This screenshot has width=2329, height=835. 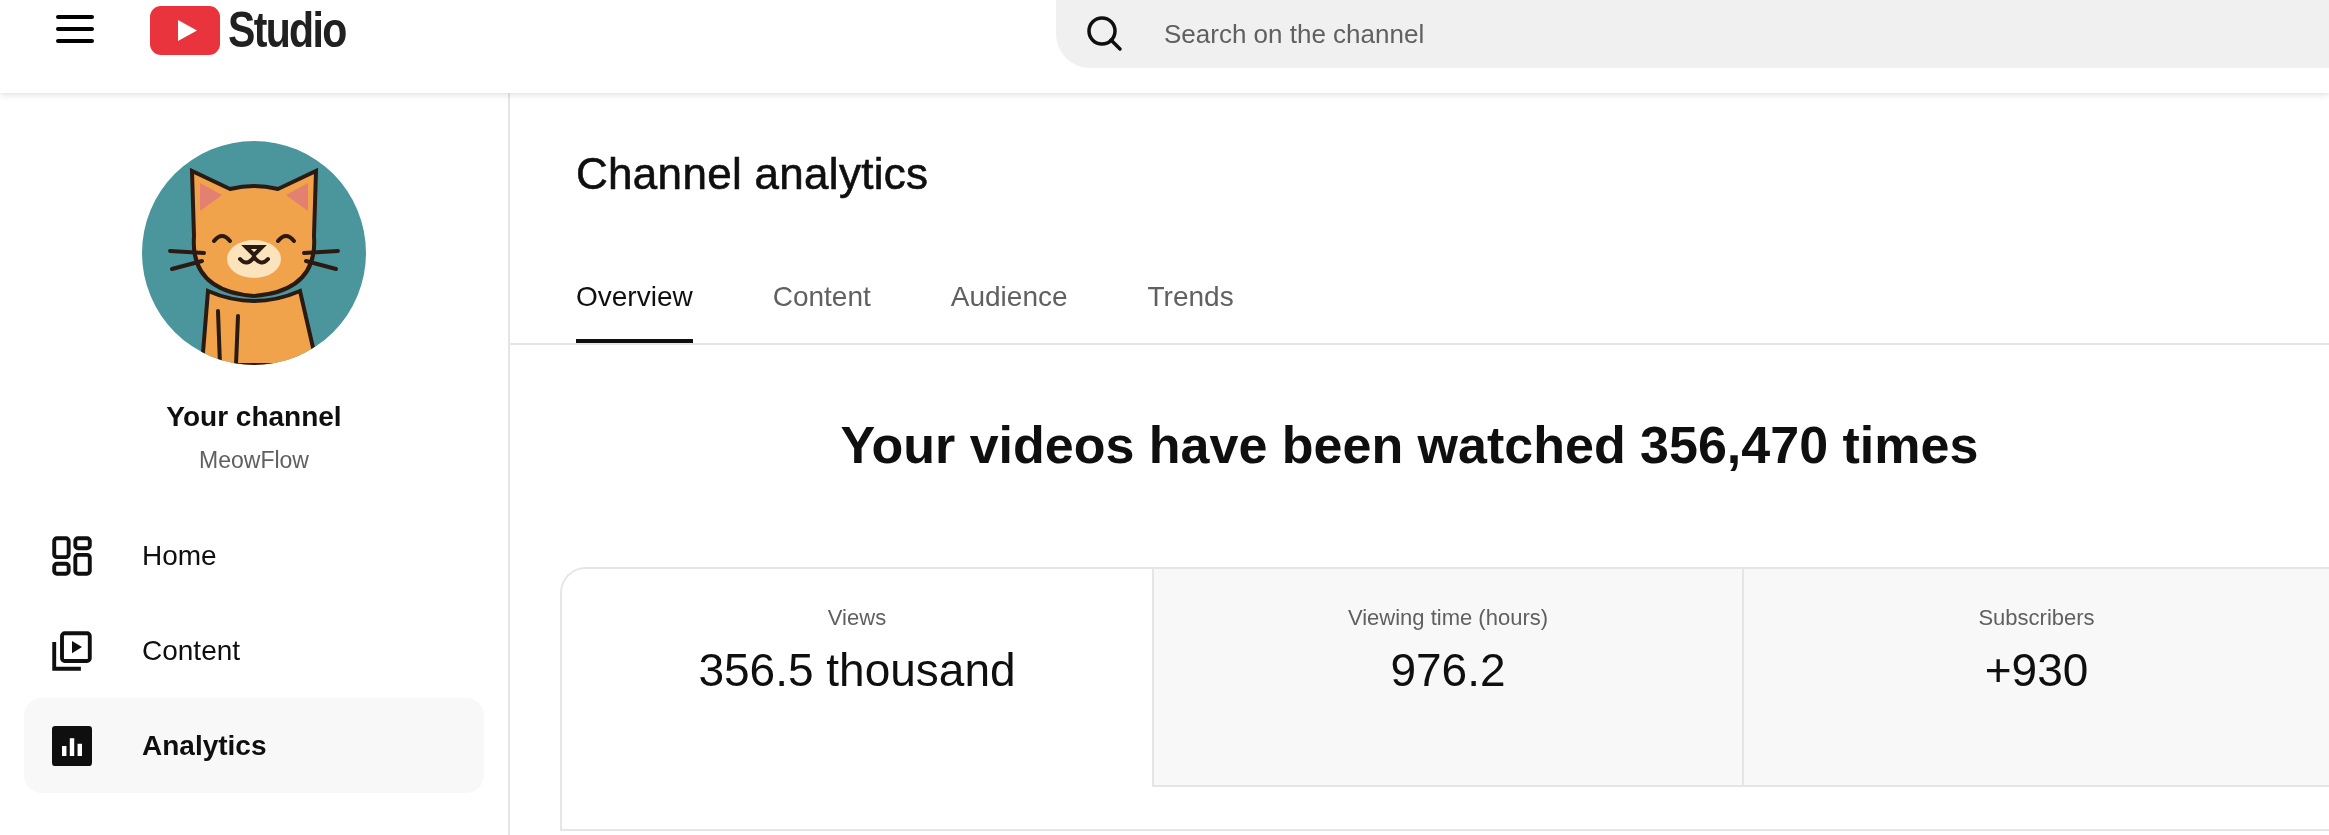 What do you see at coordinates (2036, 618) in the screenshot?
I see `metric-label: Subscribers` at bounding box center [2036, 618].